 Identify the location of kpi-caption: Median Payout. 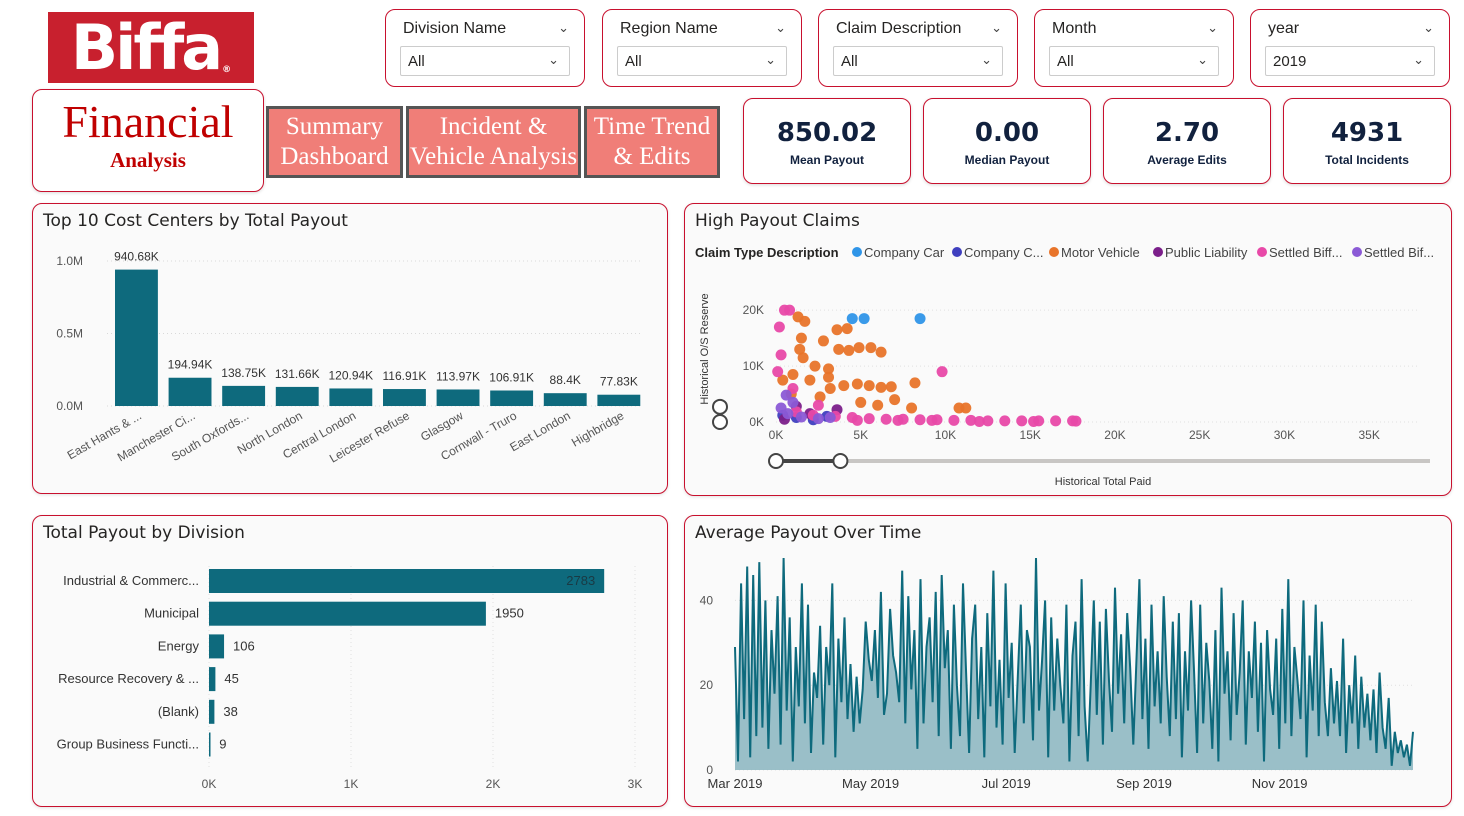
(1007, 160).